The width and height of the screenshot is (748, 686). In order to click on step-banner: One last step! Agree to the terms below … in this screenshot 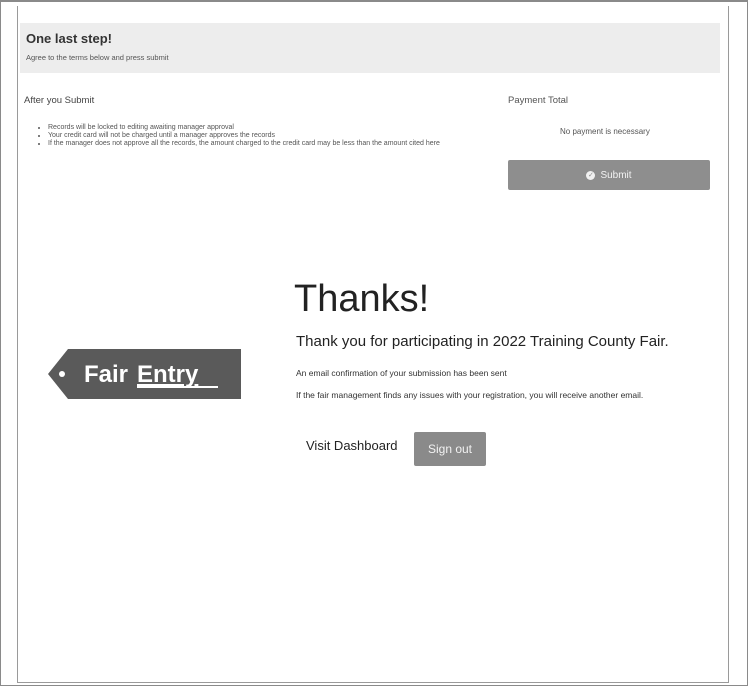, I will do `click(370, 48)`.